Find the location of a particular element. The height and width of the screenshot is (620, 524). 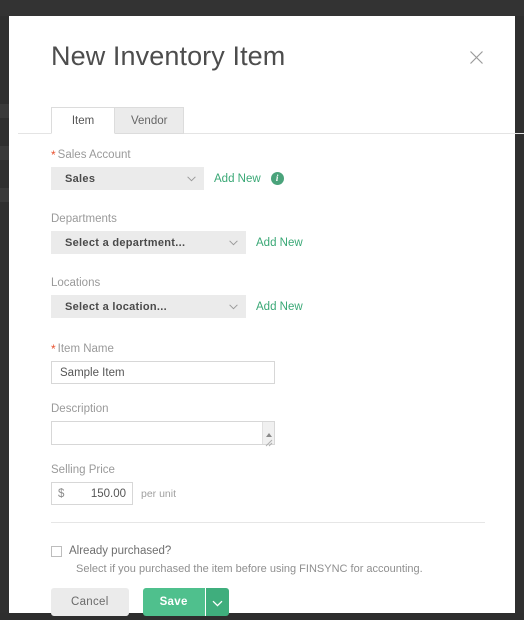

page-title: New Inventory Item is located at coordinates (168, 56).